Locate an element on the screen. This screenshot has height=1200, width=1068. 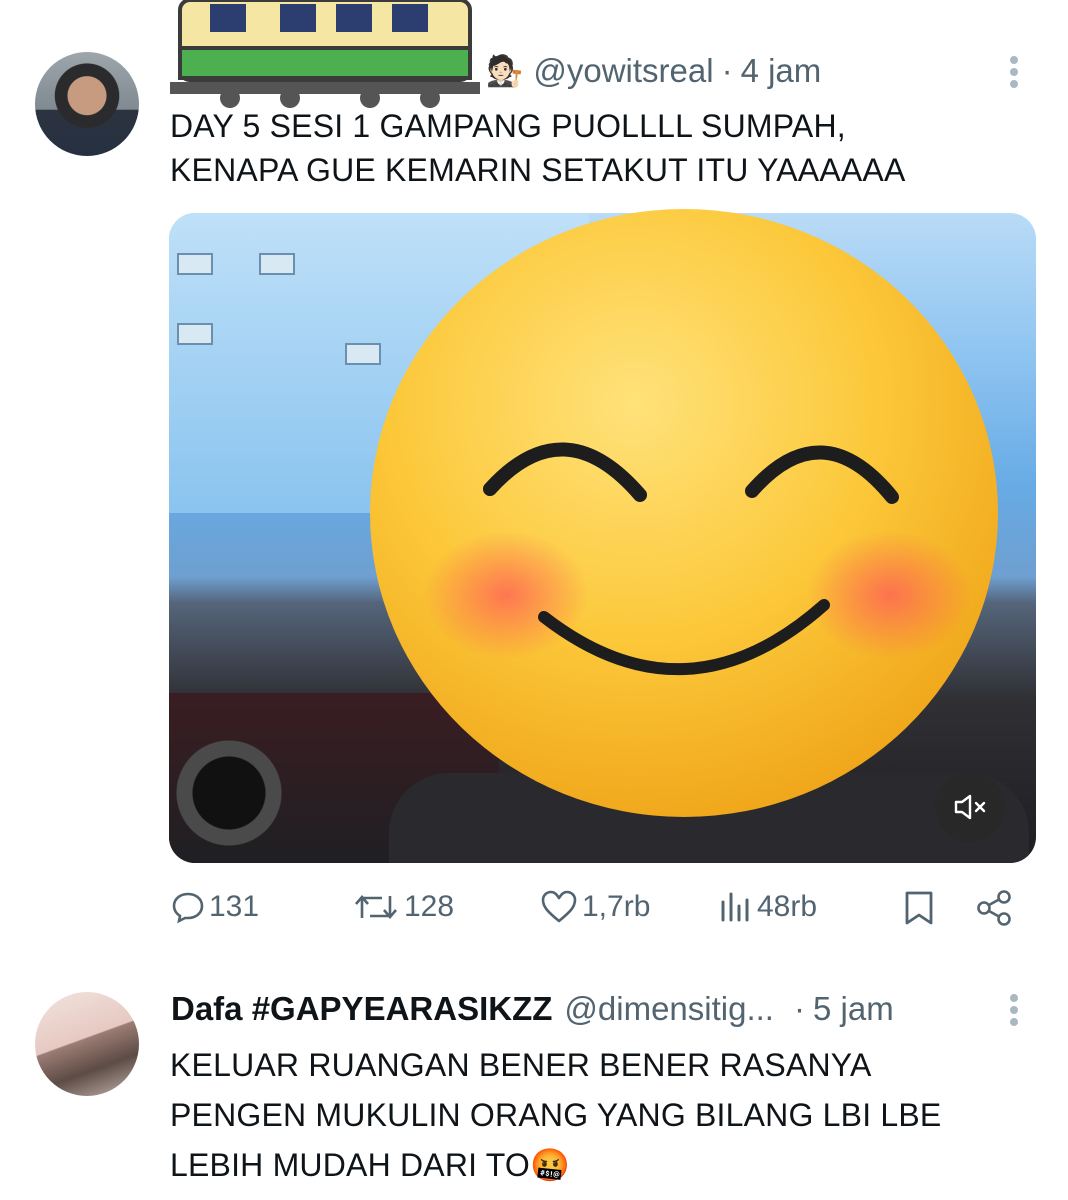
tweet-text-line: PENGEN MUKULIN ORANG YANG BILANG LBI LBE is located at coordinates (556, 1115).